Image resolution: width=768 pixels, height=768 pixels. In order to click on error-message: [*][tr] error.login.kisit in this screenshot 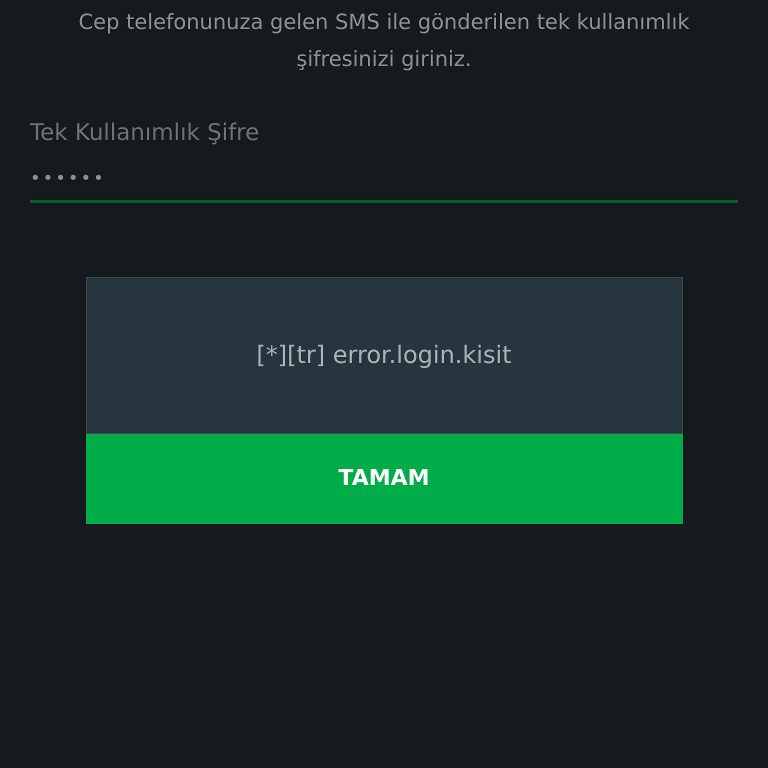, I will do `click(384, 355)`.